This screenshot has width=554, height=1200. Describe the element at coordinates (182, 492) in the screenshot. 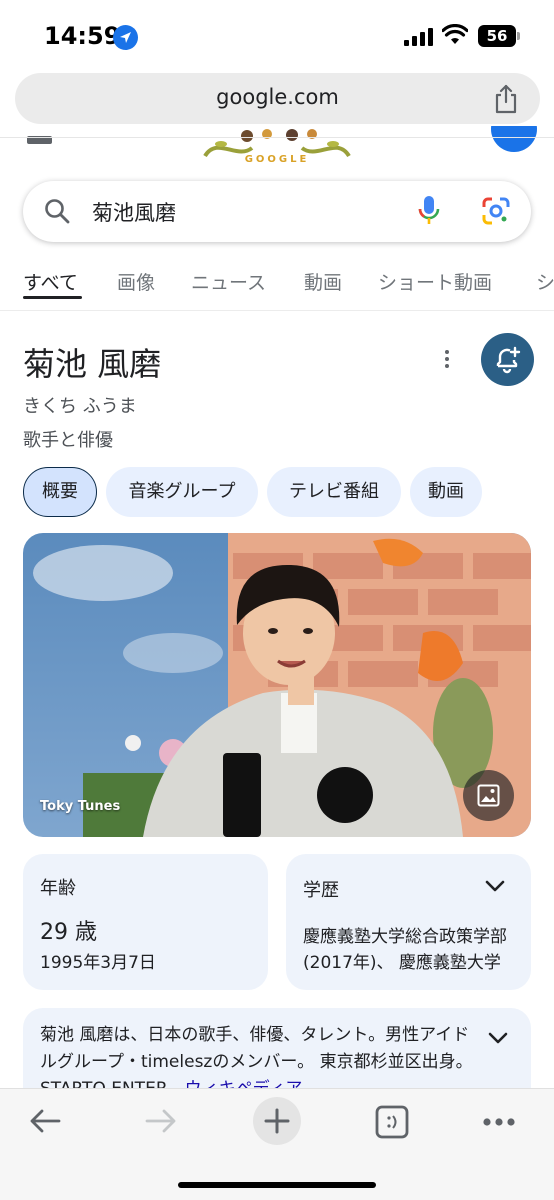

I see `chip-music-group: 音楽グループ` at that location.